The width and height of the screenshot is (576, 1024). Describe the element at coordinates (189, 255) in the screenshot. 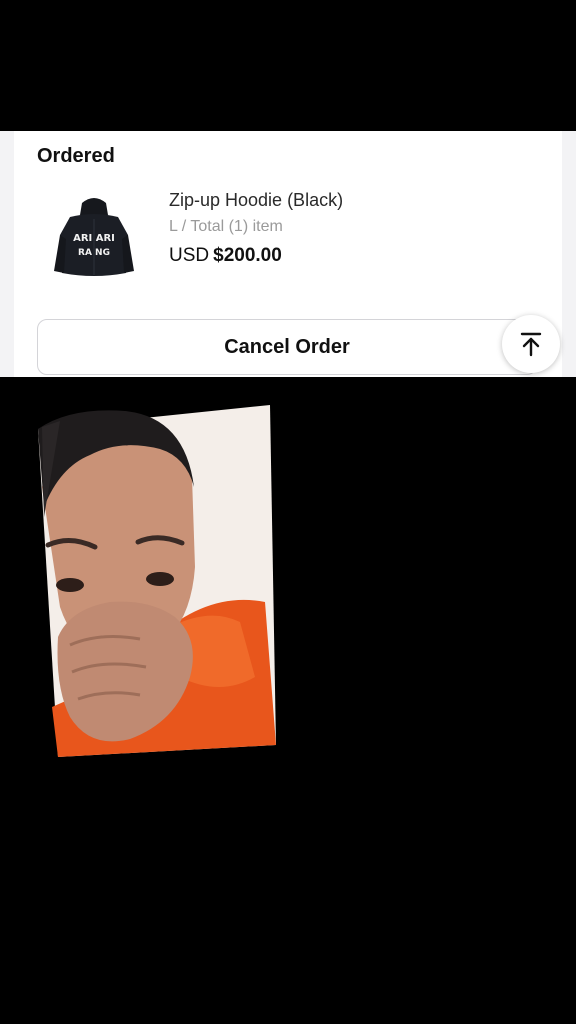

I see `price-currency: USD` at that location.